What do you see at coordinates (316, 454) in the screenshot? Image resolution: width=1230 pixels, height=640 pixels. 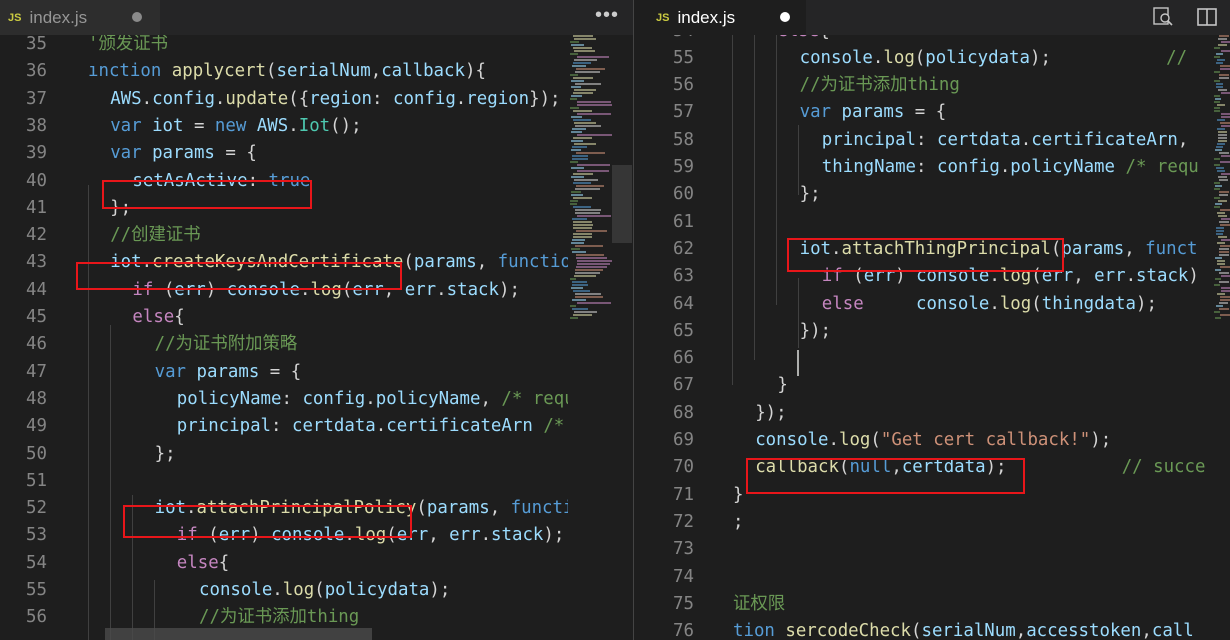 I see `code-line: 50};` at bounding box center [316, 454].